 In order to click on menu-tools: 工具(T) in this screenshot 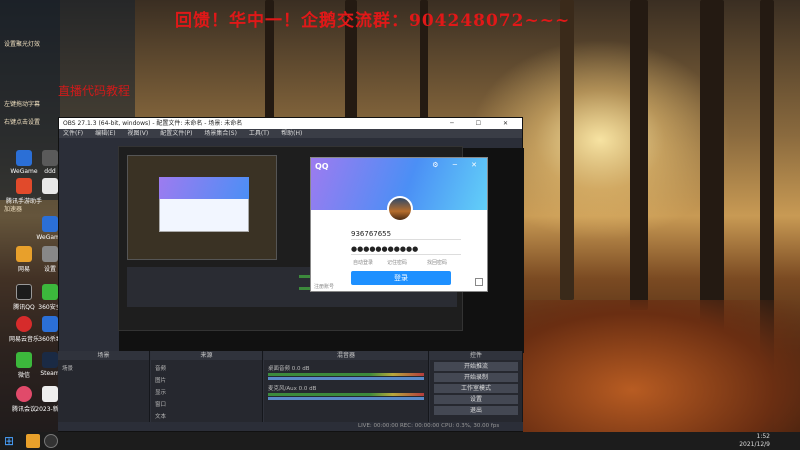, I will do `click(259, 133)`.